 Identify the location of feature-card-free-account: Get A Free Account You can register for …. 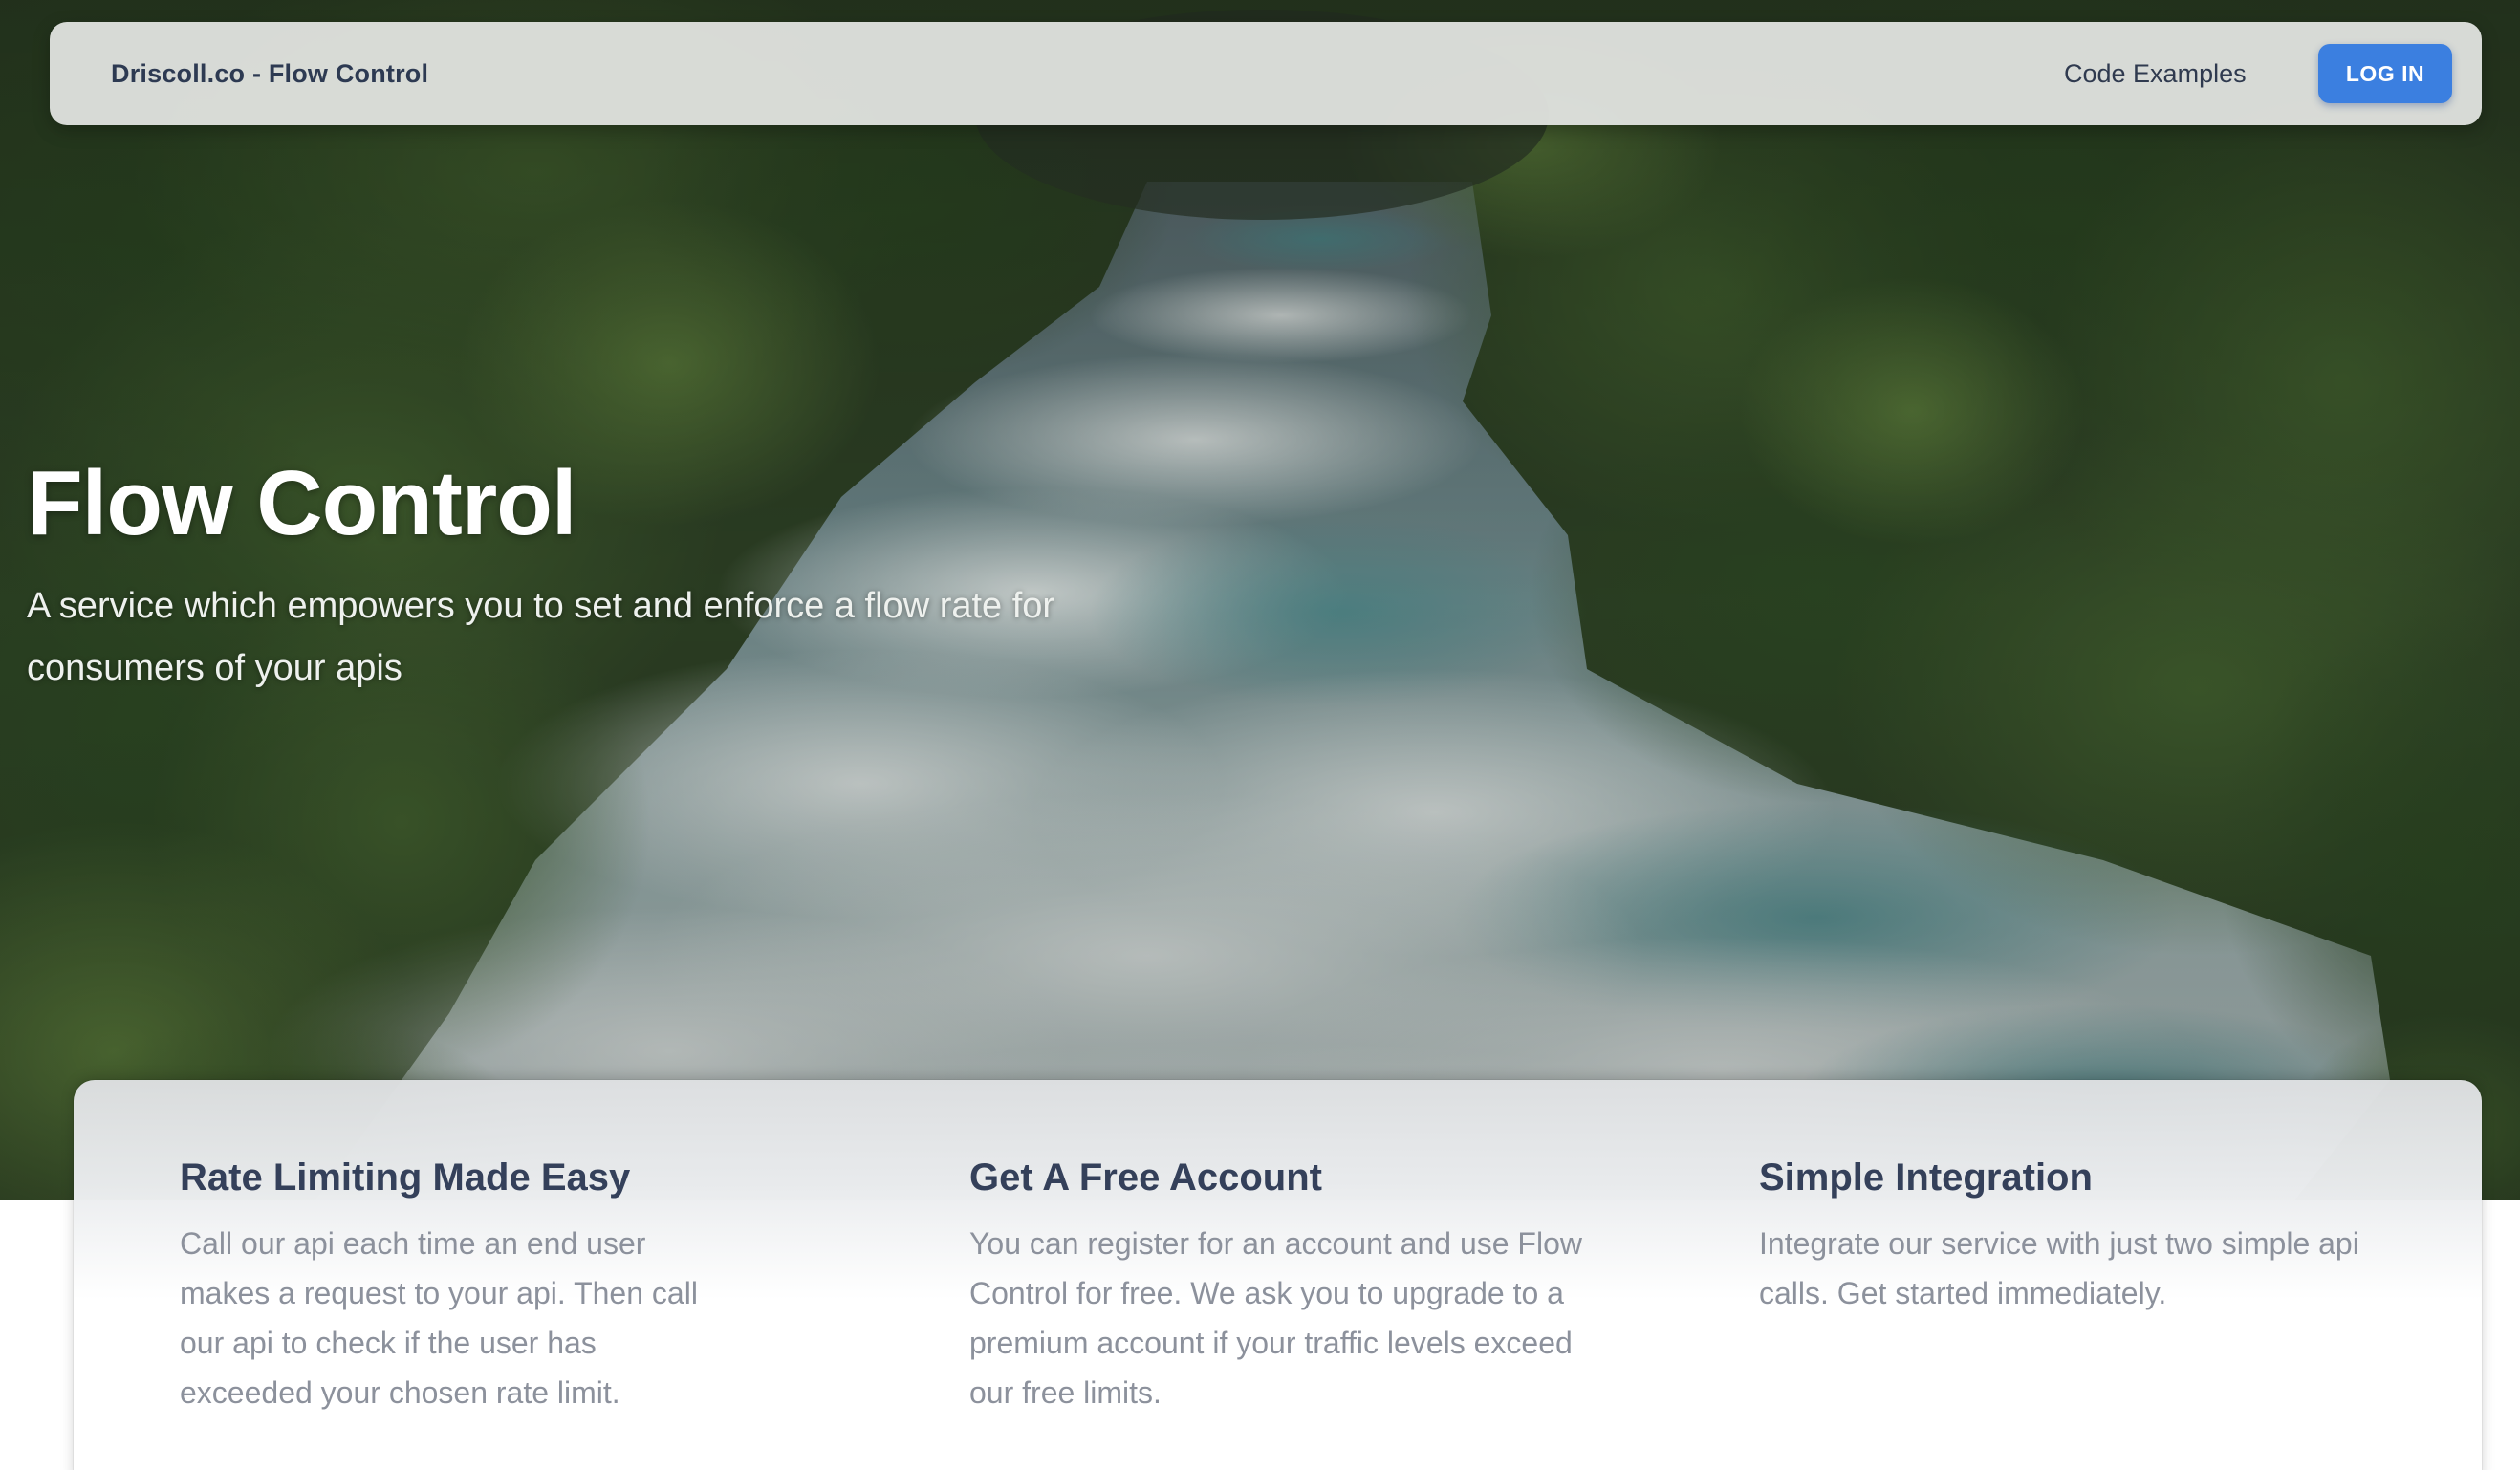
(1276, 1287).